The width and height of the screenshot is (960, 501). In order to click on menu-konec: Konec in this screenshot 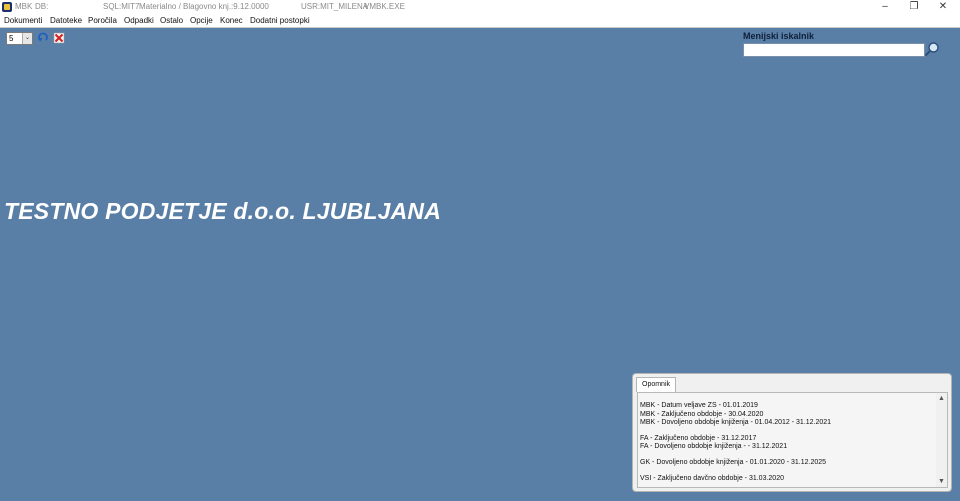, I will do `click(231, 20)`.